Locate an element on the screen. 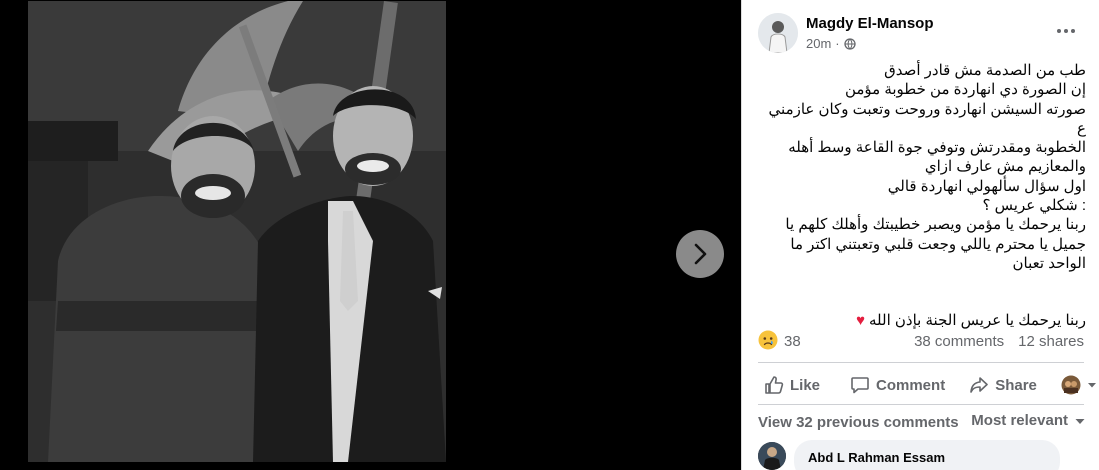 The image size is (1099, 470). post-line: إن الصورة دي انهاردة من خطوبة مؤمن is located at coordinates (965, 90).